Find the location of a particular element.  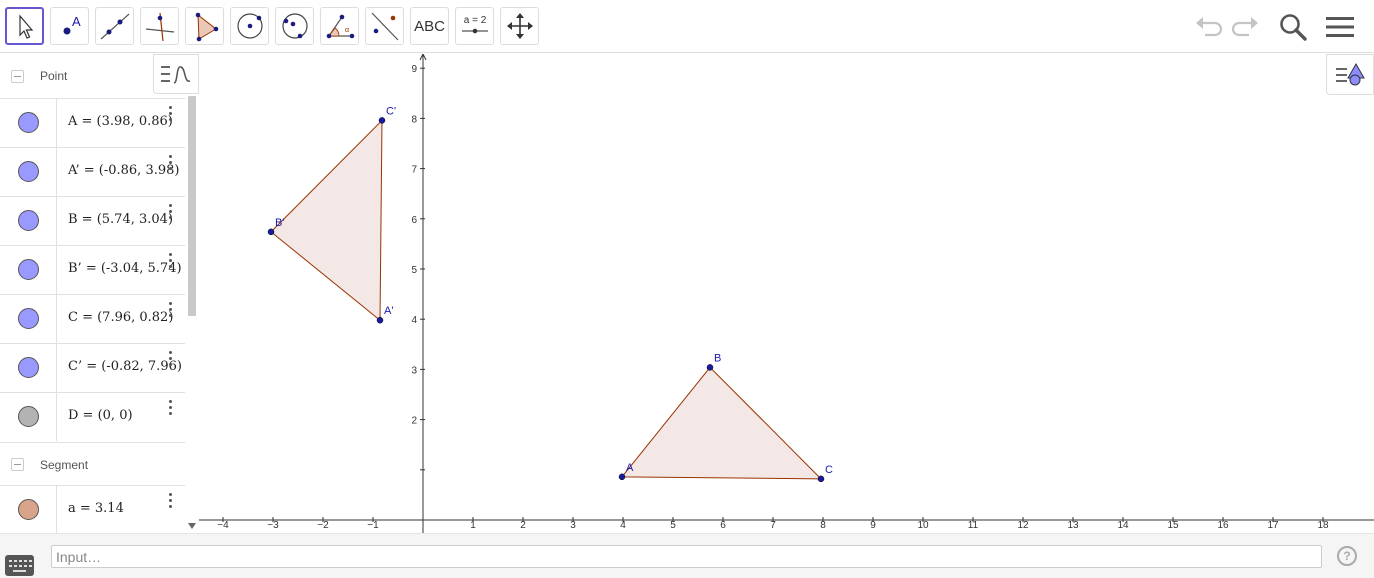

algebra-style-bar-button is located at coordinates (176, 74).